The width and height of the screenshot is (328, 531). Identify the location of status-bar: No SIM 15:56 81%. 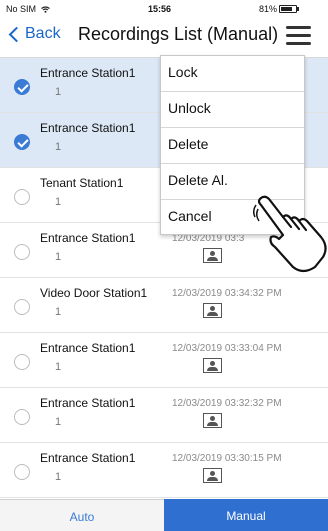
(164, 9).